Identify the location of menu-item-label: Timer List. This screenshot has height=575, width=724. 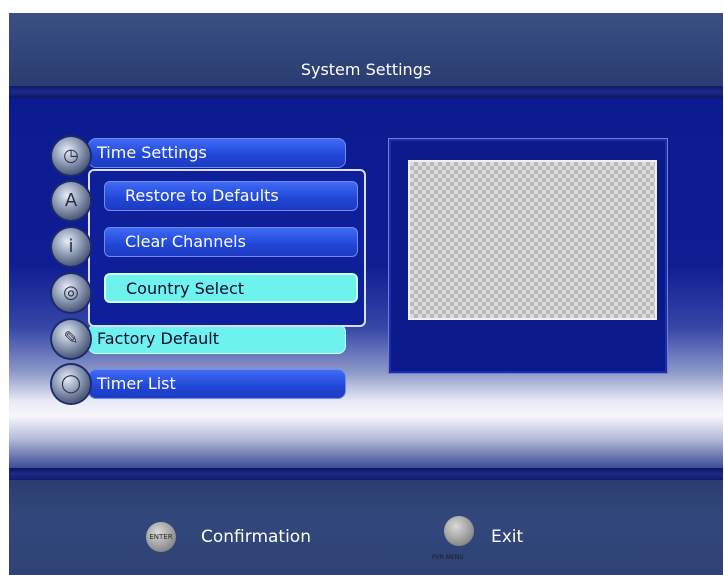
(136, 383).